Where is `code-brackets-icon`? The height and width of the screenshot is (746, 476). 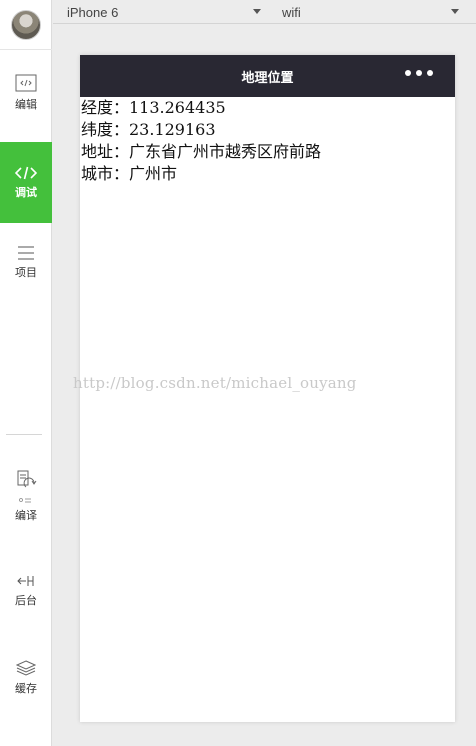 code-brackets-icon is located at coordinates (26, 172).